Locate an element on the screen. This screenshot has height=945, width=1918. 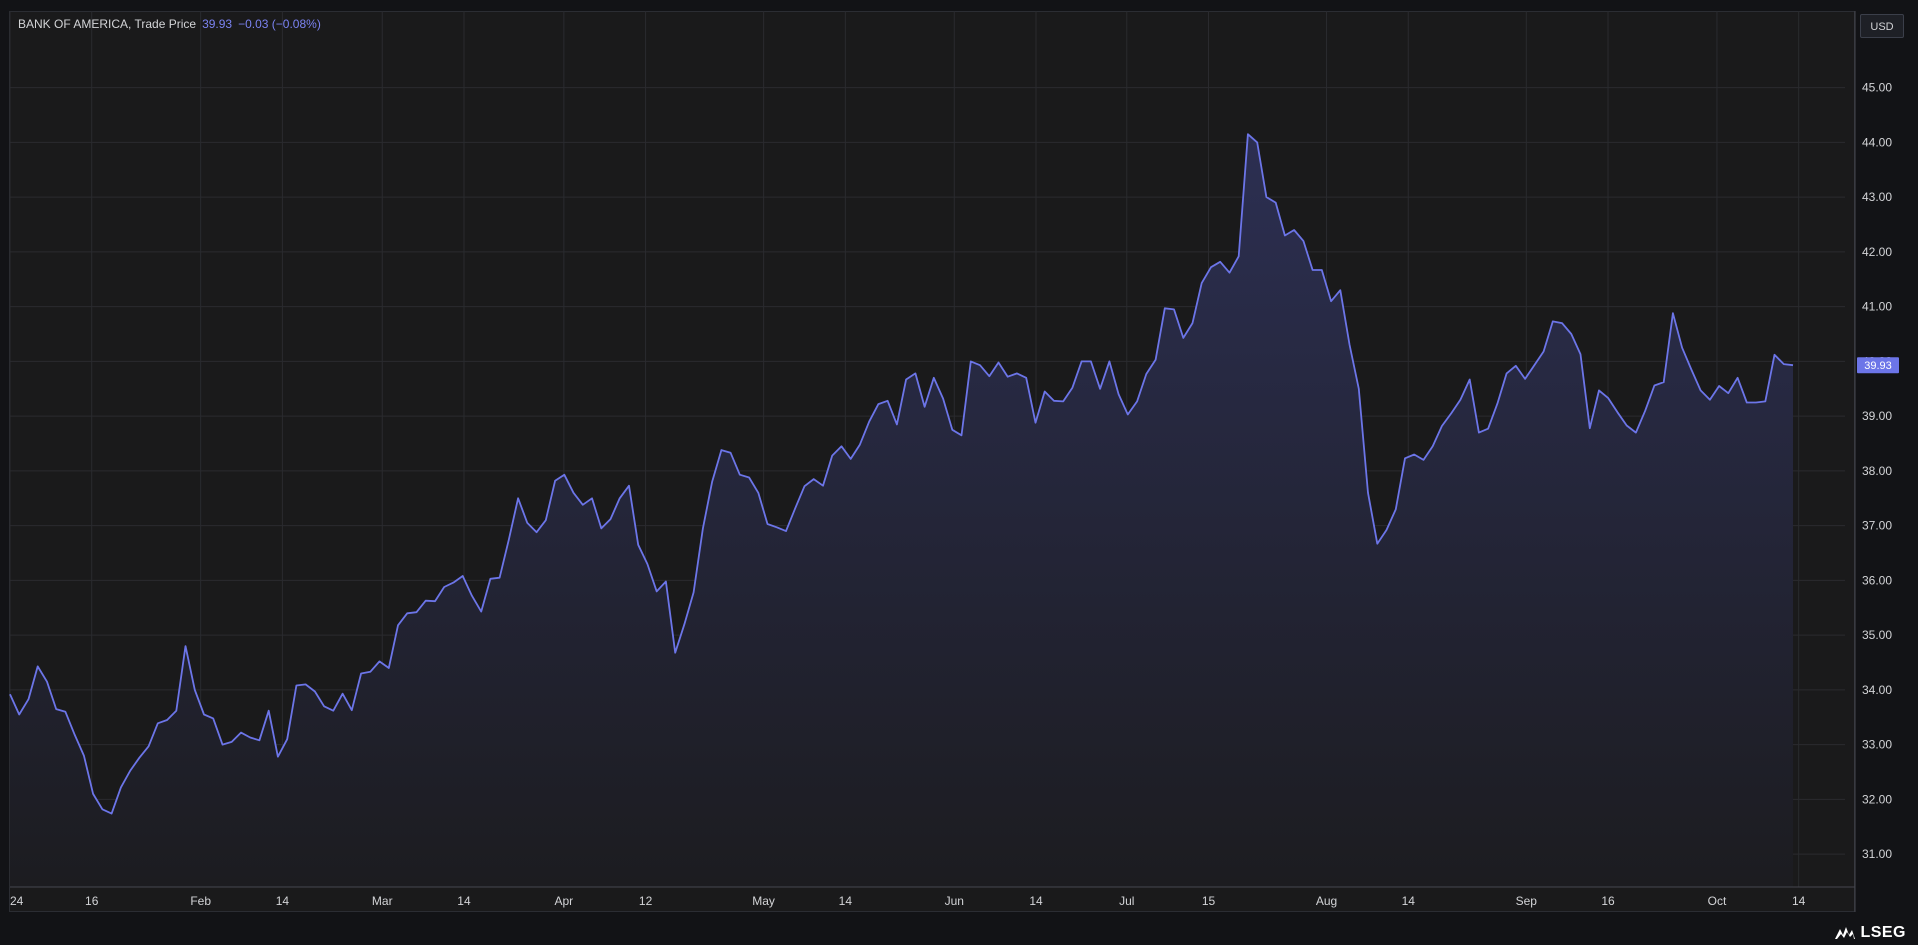
y-tick-label: 38.00 is located at coordinates (1877, 471).